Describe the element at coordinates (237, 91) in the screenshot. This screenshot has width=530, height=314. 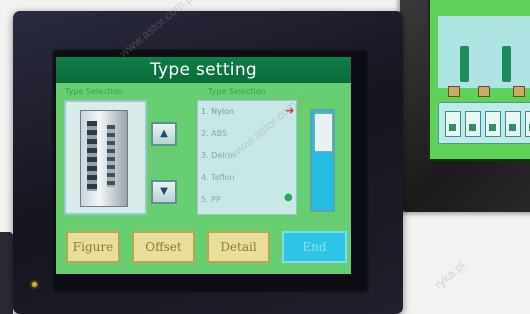
I see `list-header: Type Selection` at that location.